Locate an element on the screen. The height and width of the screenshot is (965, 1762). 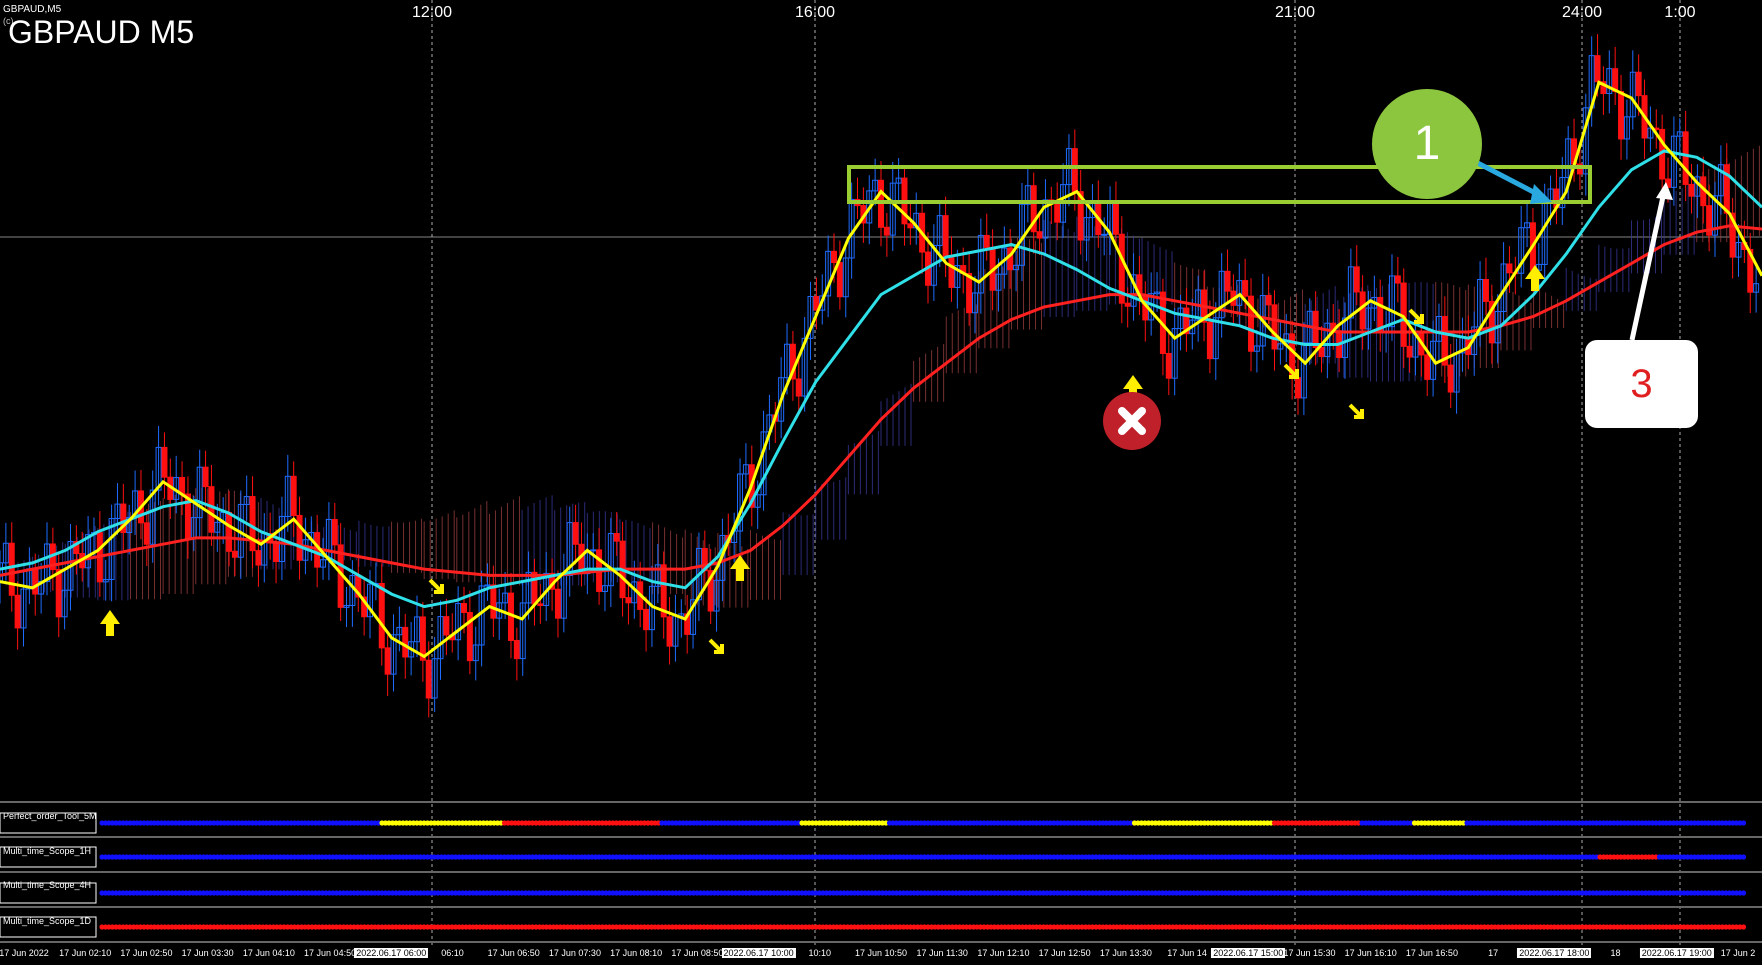
x-axis-tick: 17 Jun 11:30 is located at coordinates (942, 953).